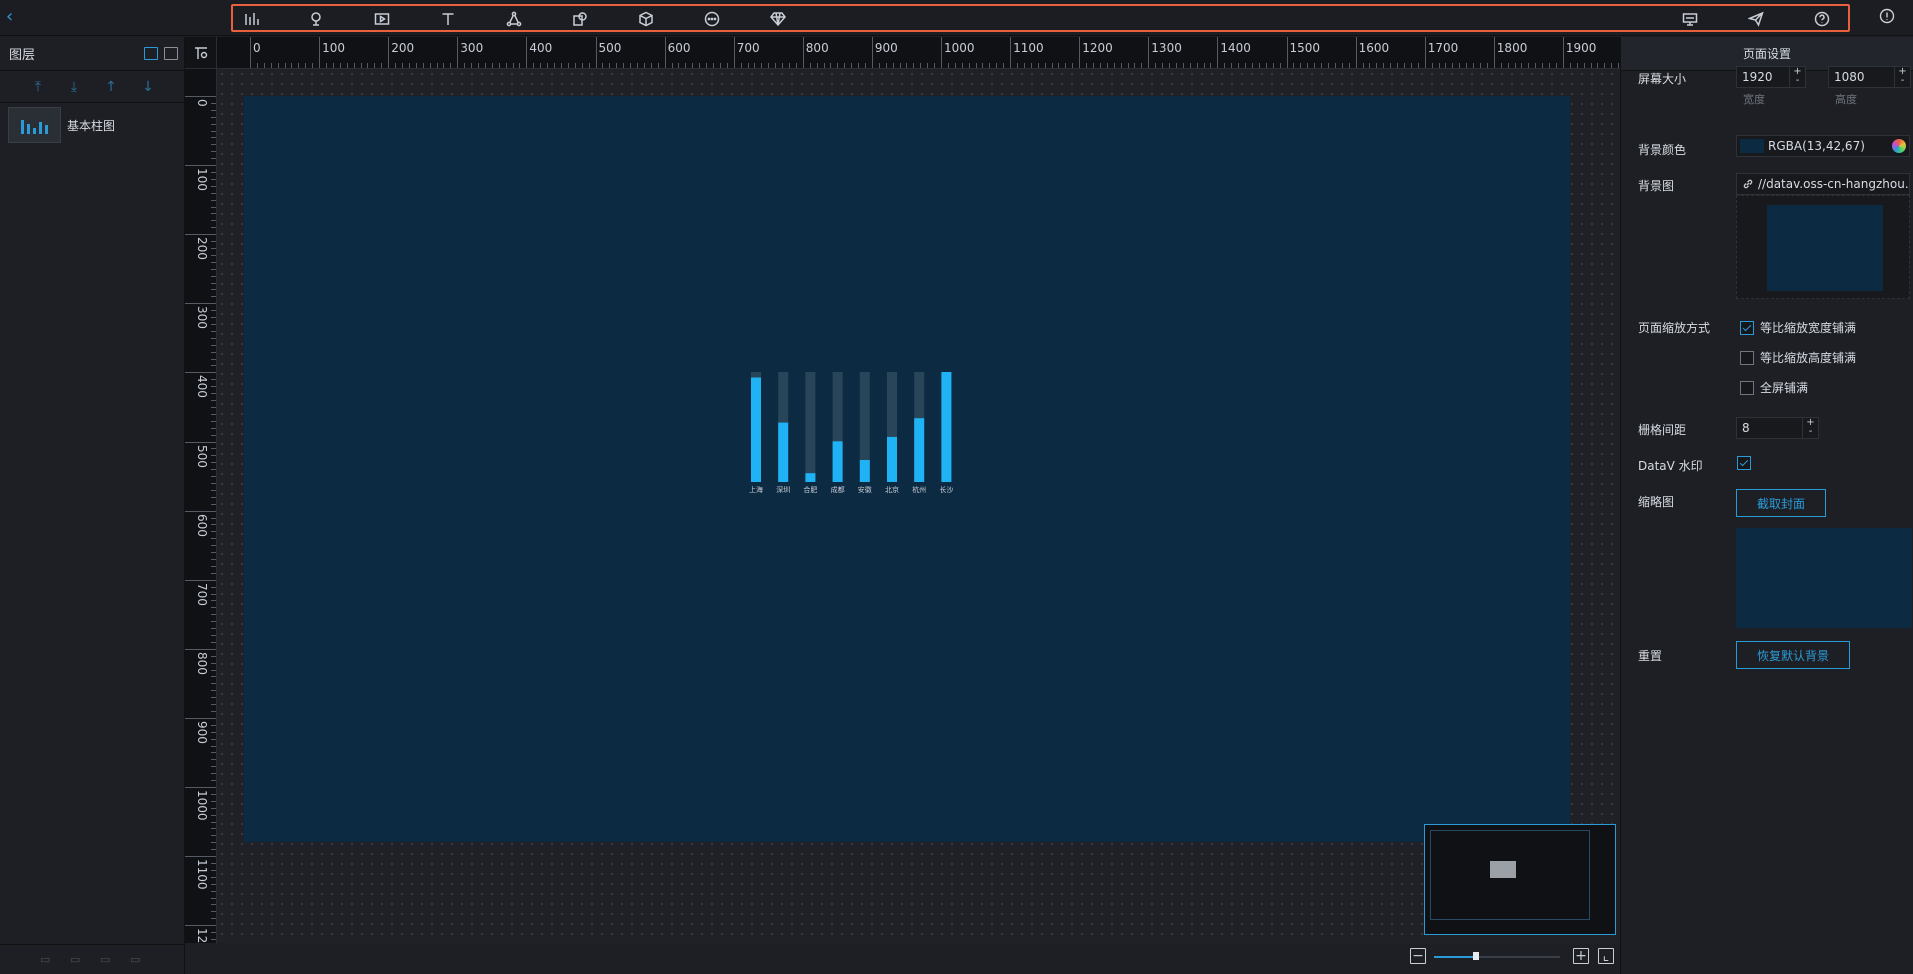  What do you see at coordinates (148, 87) in the screenshot?
I see `move-bottom-icon: ↓` at bounding box center [148, 87].